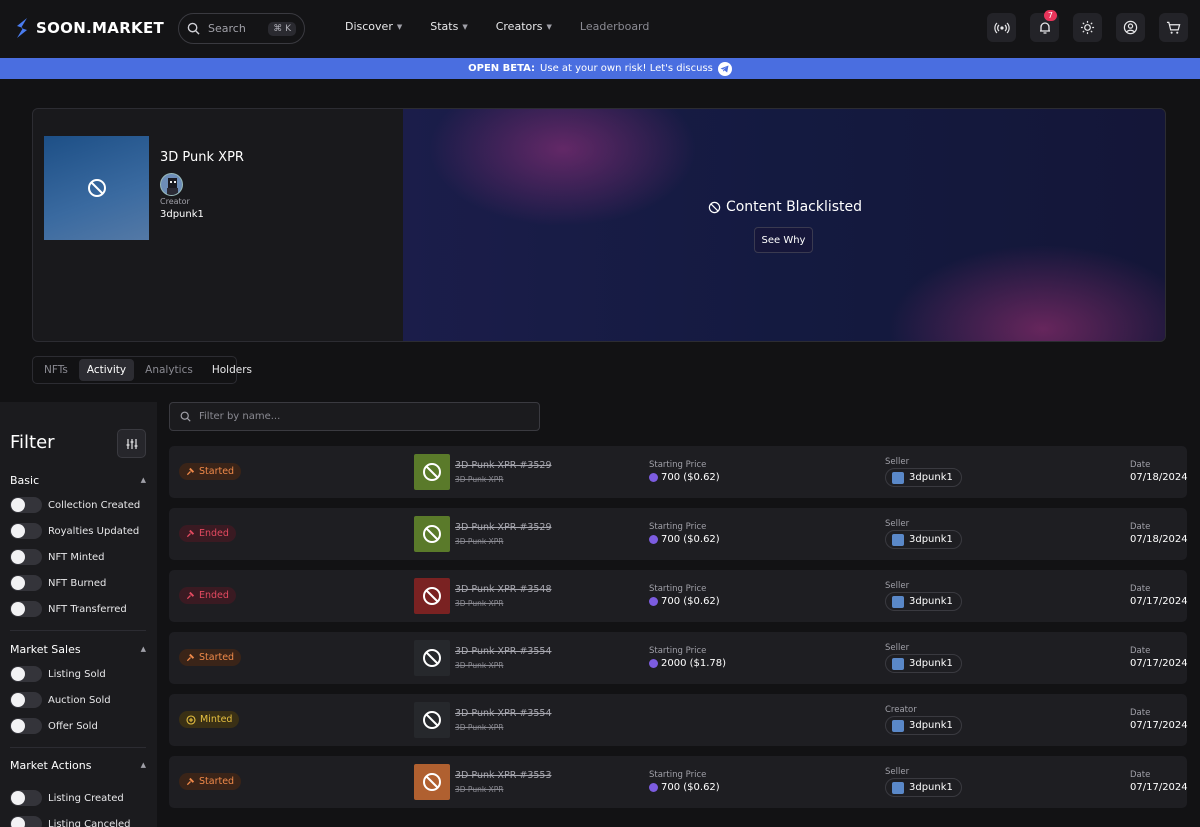  I want to click on toggle-label: Listing Sold, so click(77, 674).